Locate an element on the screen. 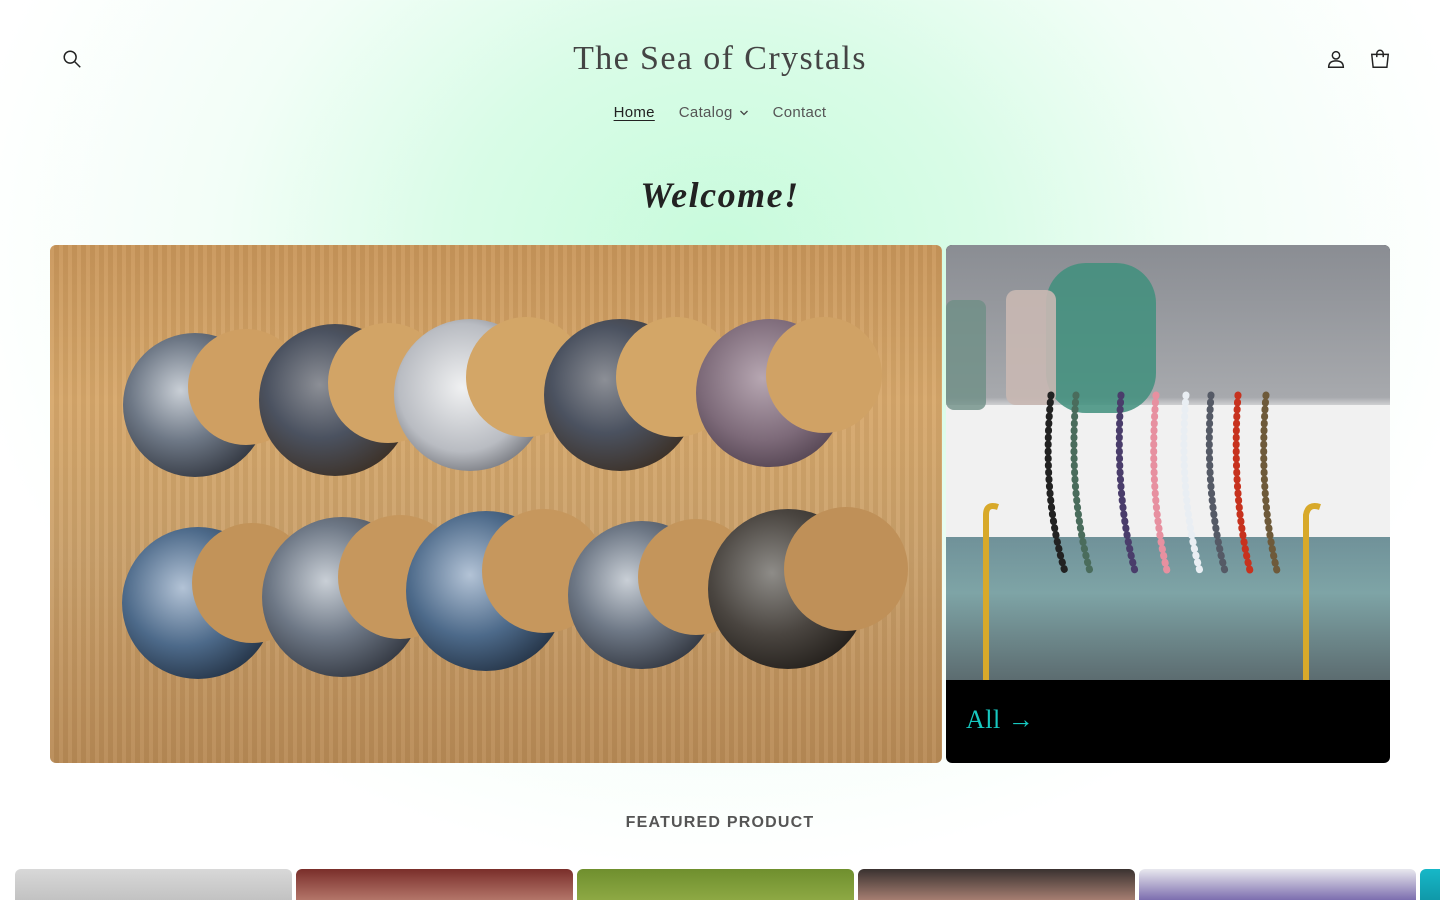 Image resolution: width=1440 pixels, height=900 pixels. bracelet-image is located at coordinates (1168, 462).